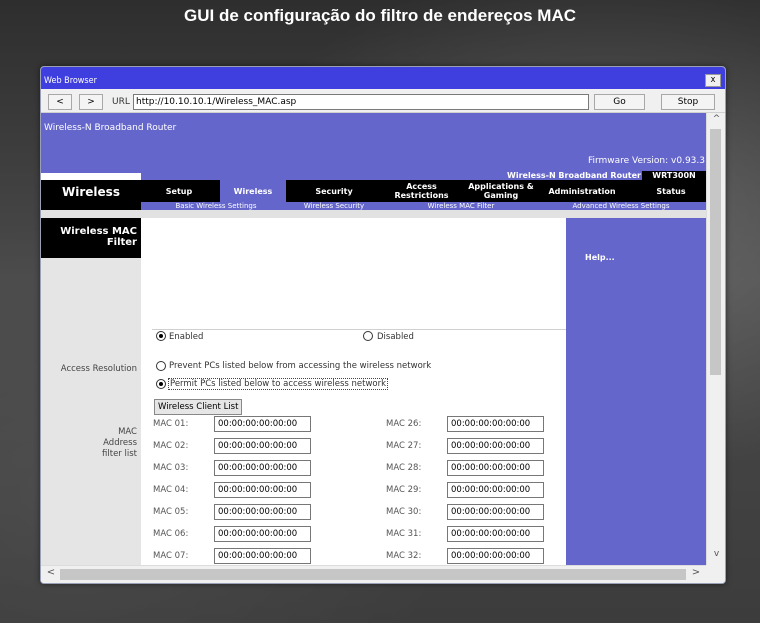  I want to click on disabled-radio, so click(368, 336).